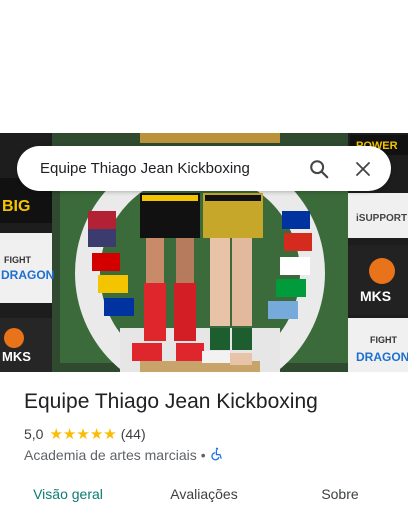 The image size is (408, 506). What do you see at coordinates (166, 168) in the screenshot?
I see `search-input: Equipe Thiago Jean Kickboxing` at bounding box center [166, 168].